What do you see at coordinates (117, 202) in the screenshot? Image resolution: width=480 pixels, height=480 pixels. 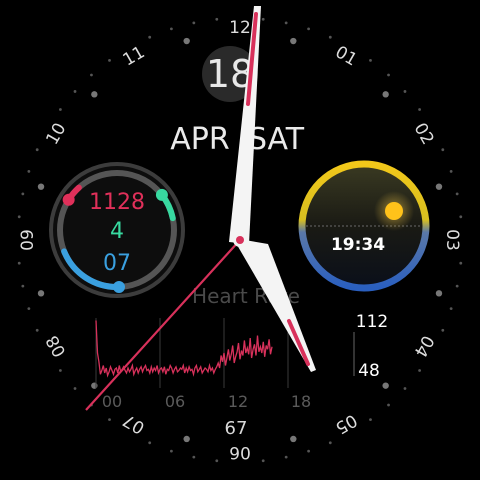 I see `steps-value: 1128` at bounding box center [117, 202].